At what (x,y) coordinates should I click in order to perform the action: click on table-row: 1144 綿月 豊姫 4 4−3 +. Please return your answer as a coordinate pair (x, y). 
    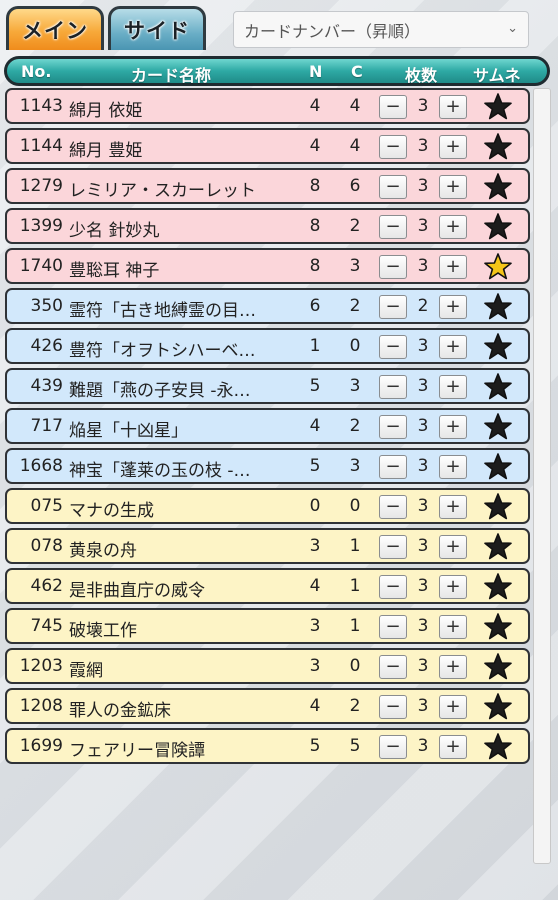
    Looking at the image, I should click on (267, 146).